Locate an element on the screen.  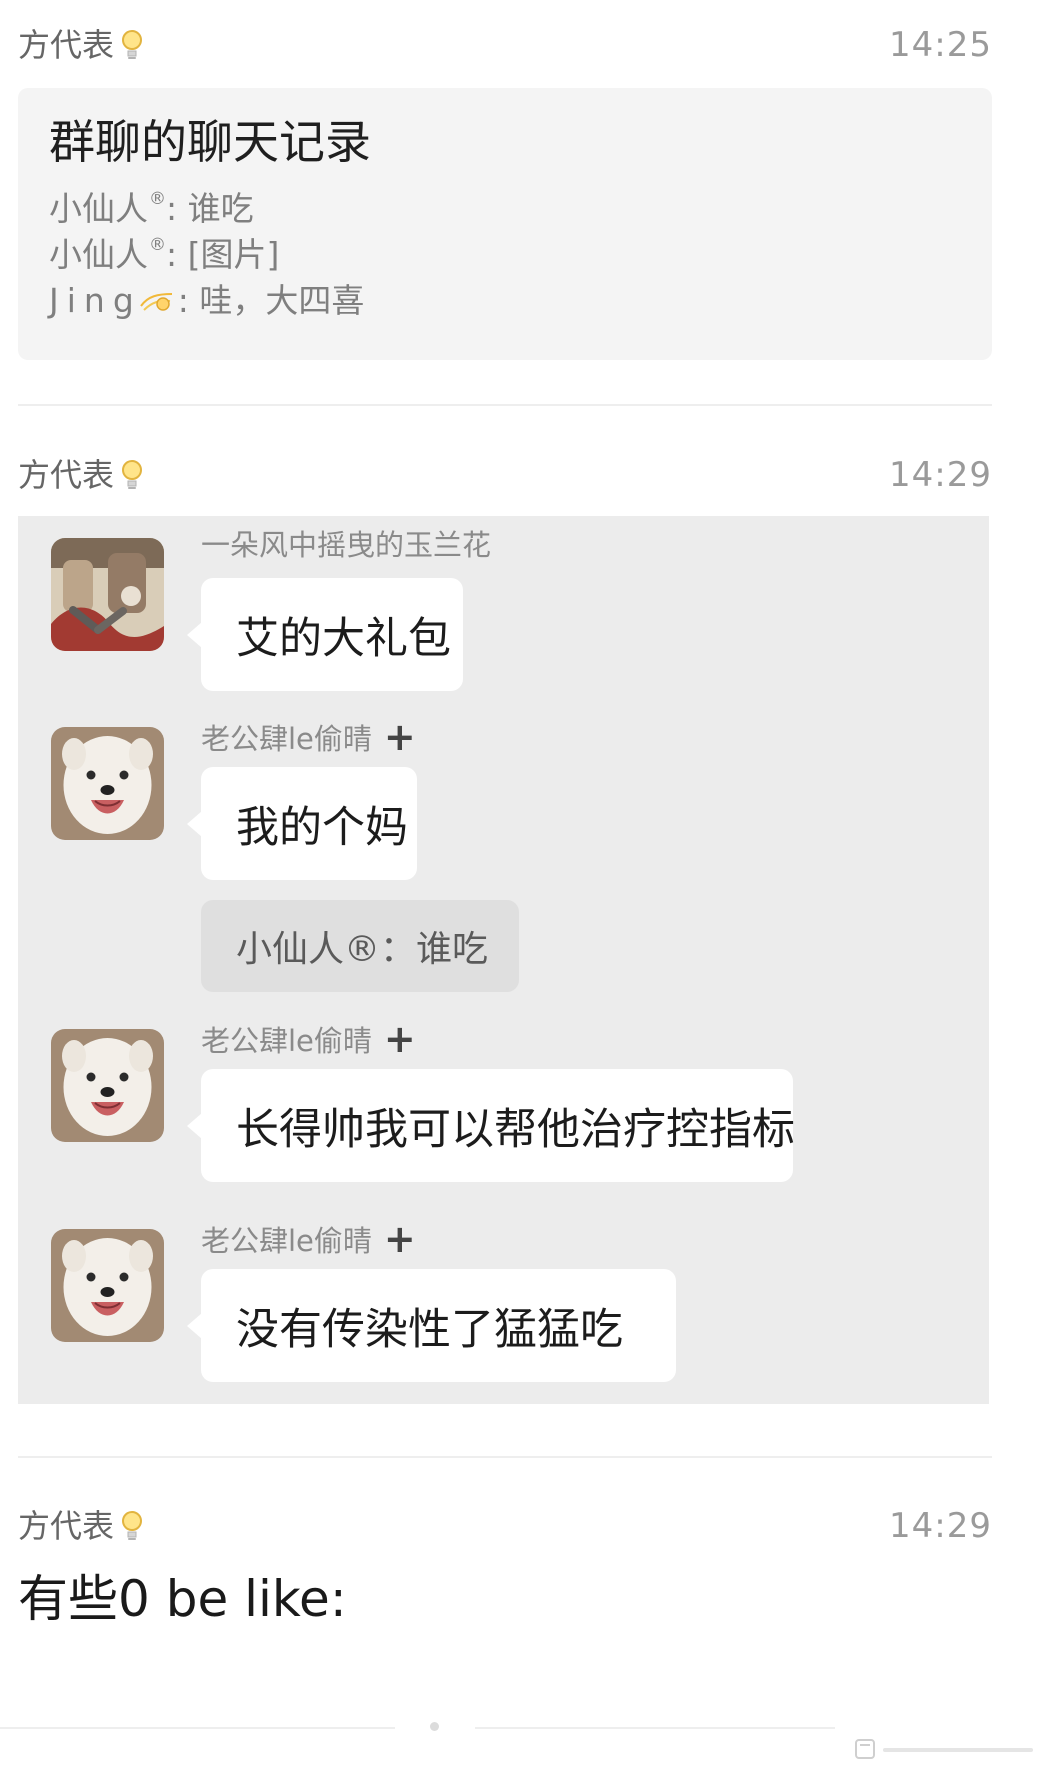
message-bubble: 我的个妈 is located at coordinates (302, 823).